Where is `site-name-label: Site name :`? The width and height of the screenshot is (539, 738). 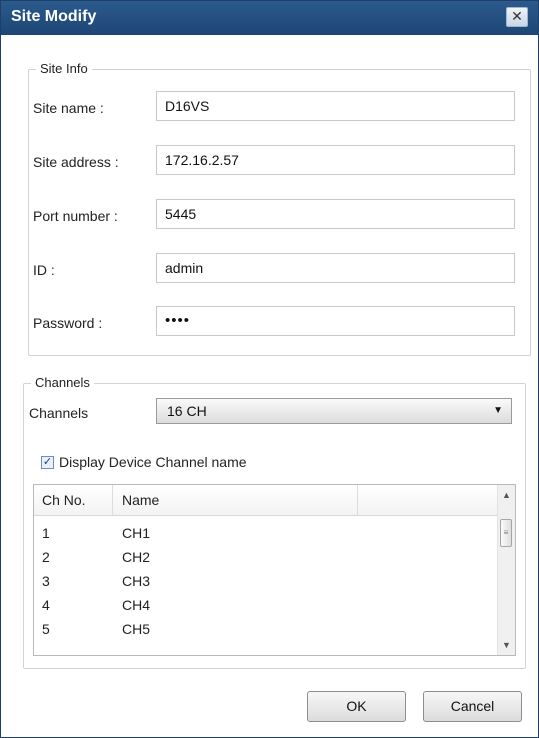 site-name-label: Site name : is located at coordinates (68, 108).